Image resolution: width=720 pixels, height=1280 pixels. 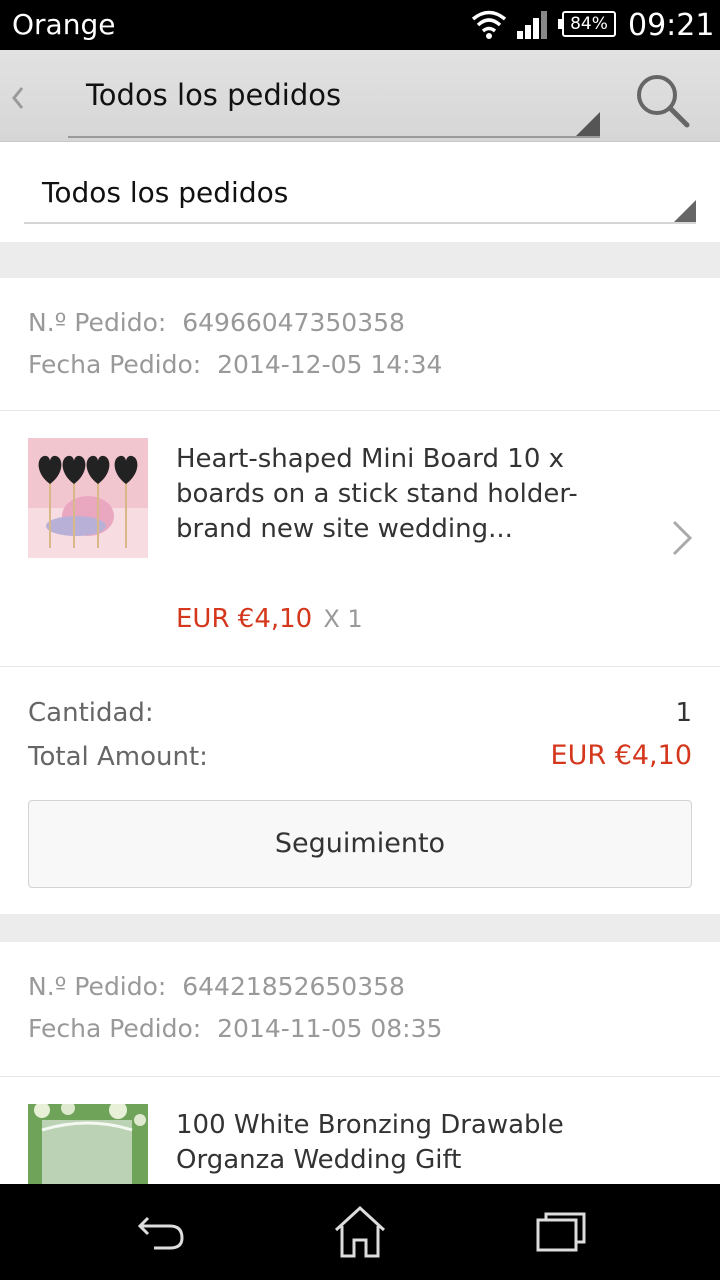 I want to click on navigation-bar, so click(x=360, y=1232).